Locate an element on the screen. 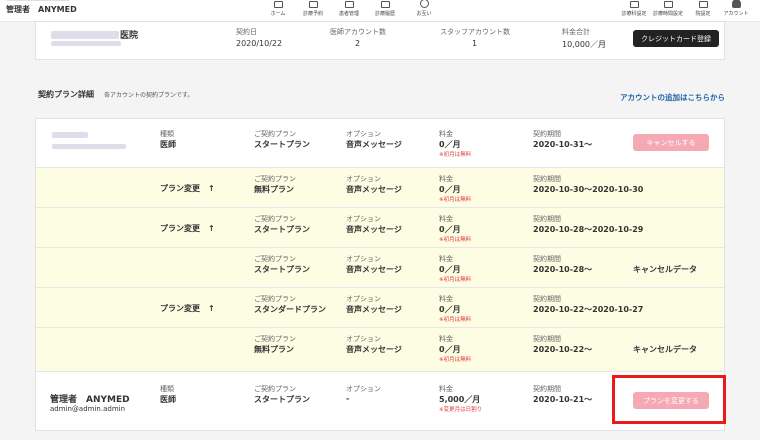  section-title: 契約プラン詳細 is located at coordinates (66, 94).